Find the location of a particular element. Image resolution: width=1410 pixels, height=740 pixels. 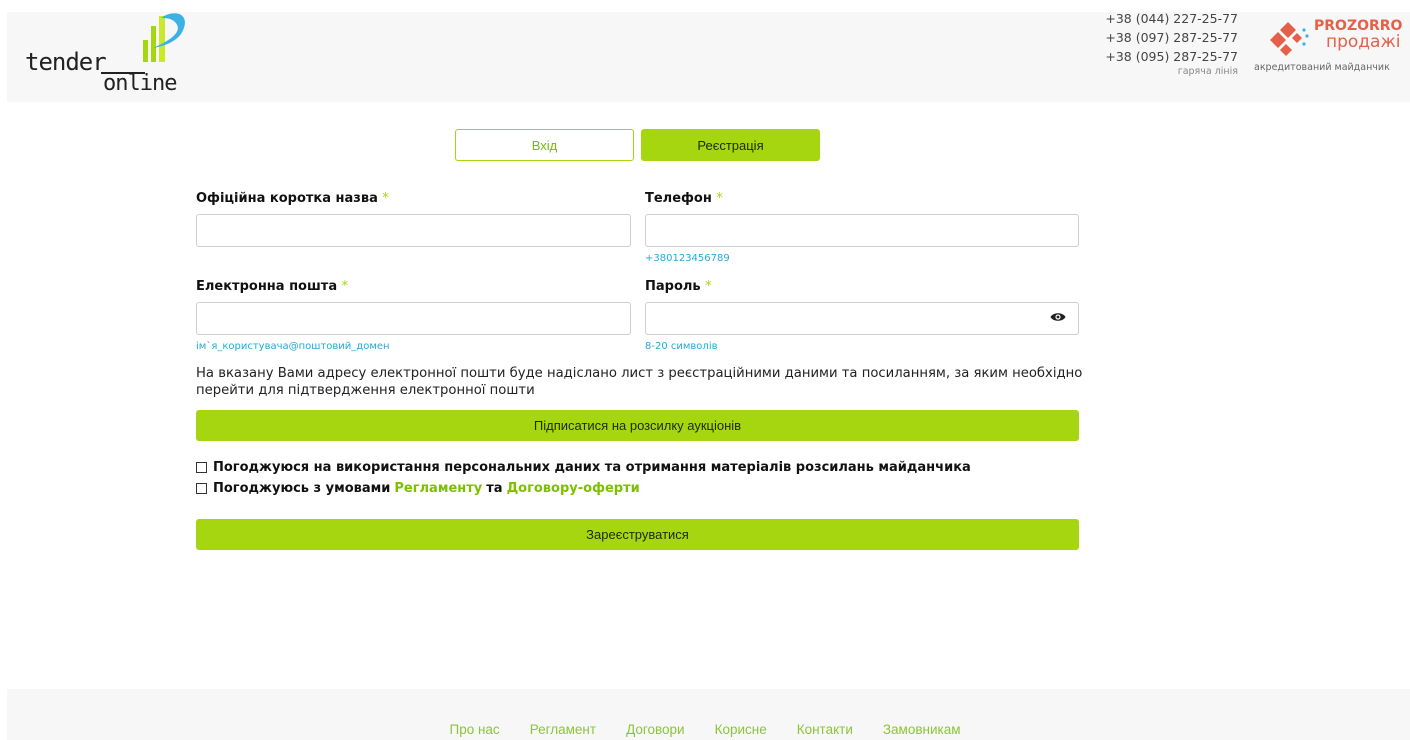

reglament-link: Регламенту is located at coordinates (438, 488).